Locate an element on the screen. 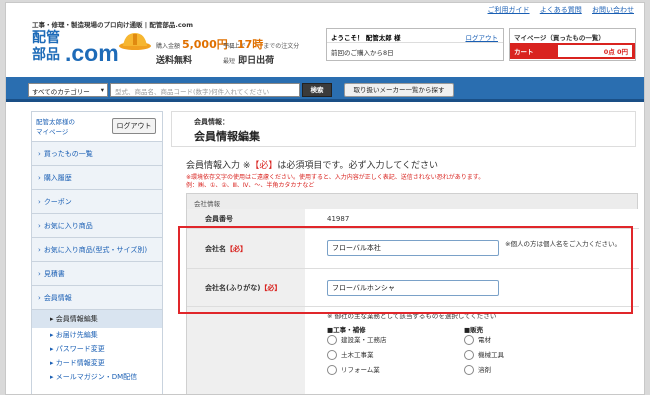 Image resolution: width=650 pixels, height=395 pixels. group-sales-title: ■販売 is located at coordinates (474, 330).